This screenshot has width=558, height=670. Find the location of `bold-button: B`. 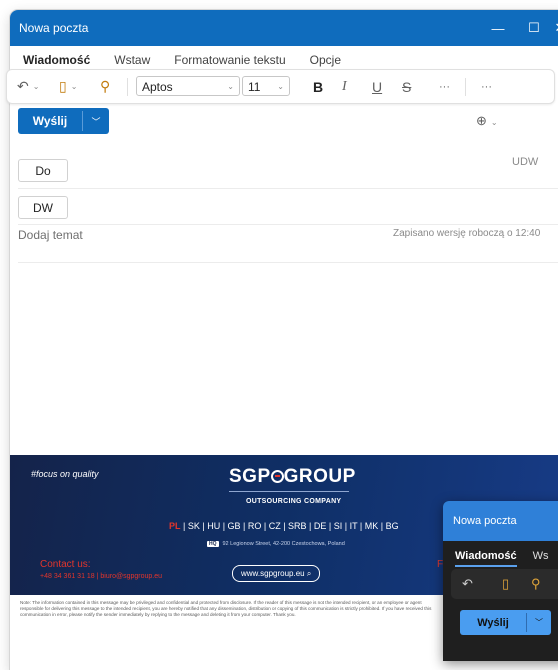

bold-button: B is located at coordinates (318, 86).